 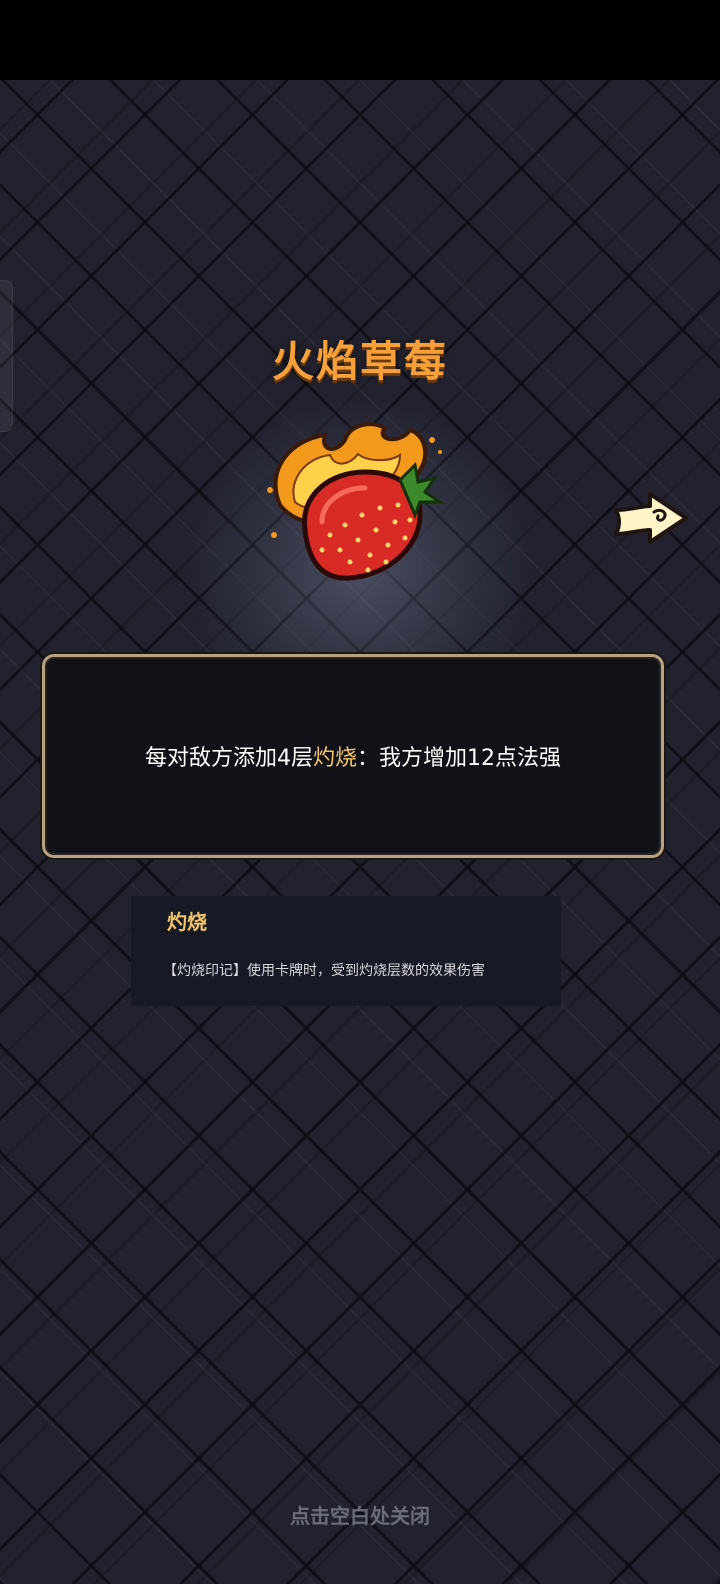 What do you see at coordinates (356, 501) in the screenshot?
I see `flame-strawberry-icon` at bounding box center [356, 501].